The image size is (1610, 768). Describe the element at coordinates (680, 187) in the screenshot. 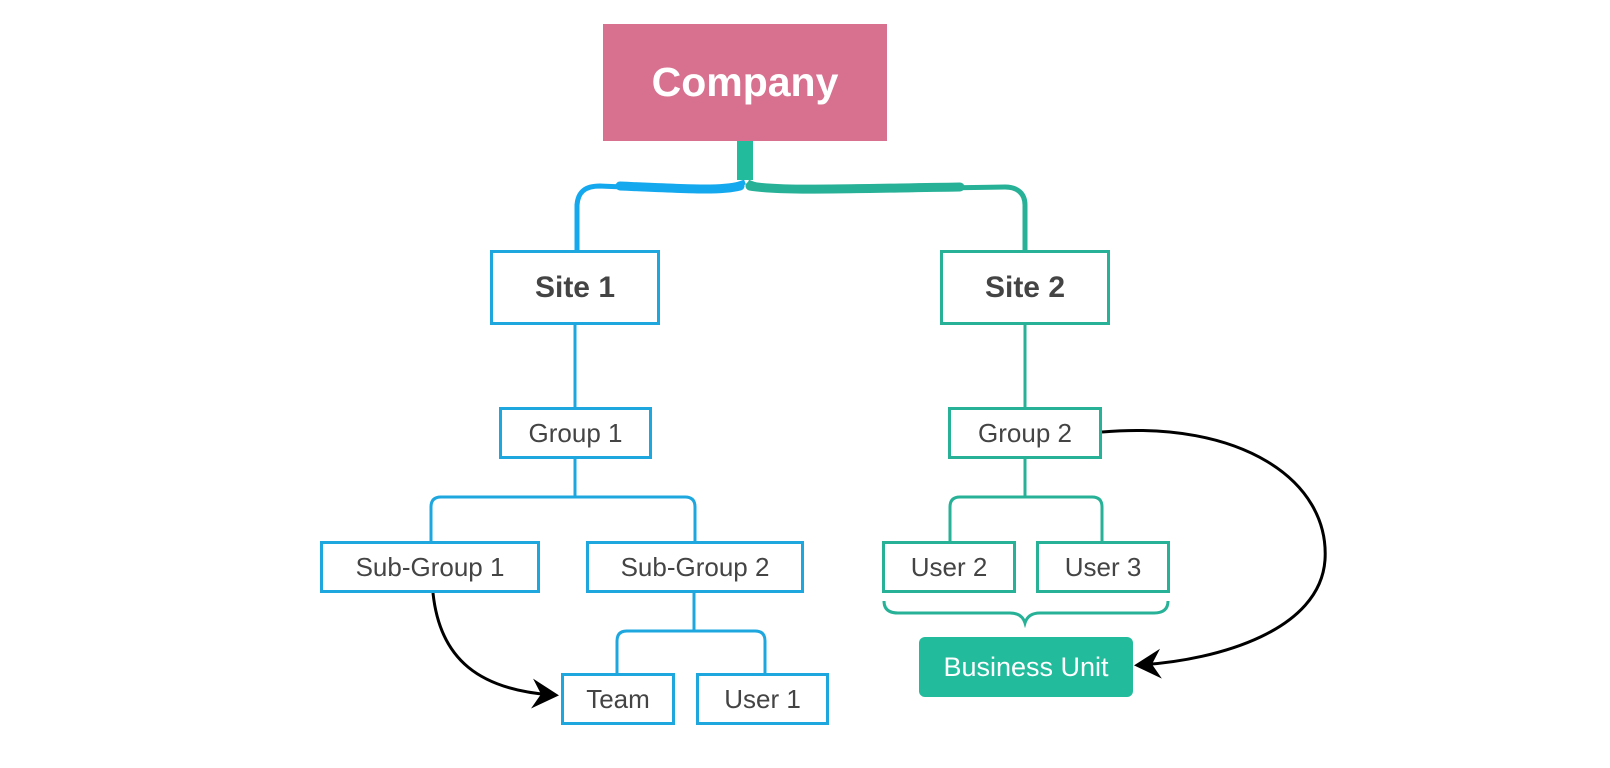

I see `branch-company-site1-thick` at that location.